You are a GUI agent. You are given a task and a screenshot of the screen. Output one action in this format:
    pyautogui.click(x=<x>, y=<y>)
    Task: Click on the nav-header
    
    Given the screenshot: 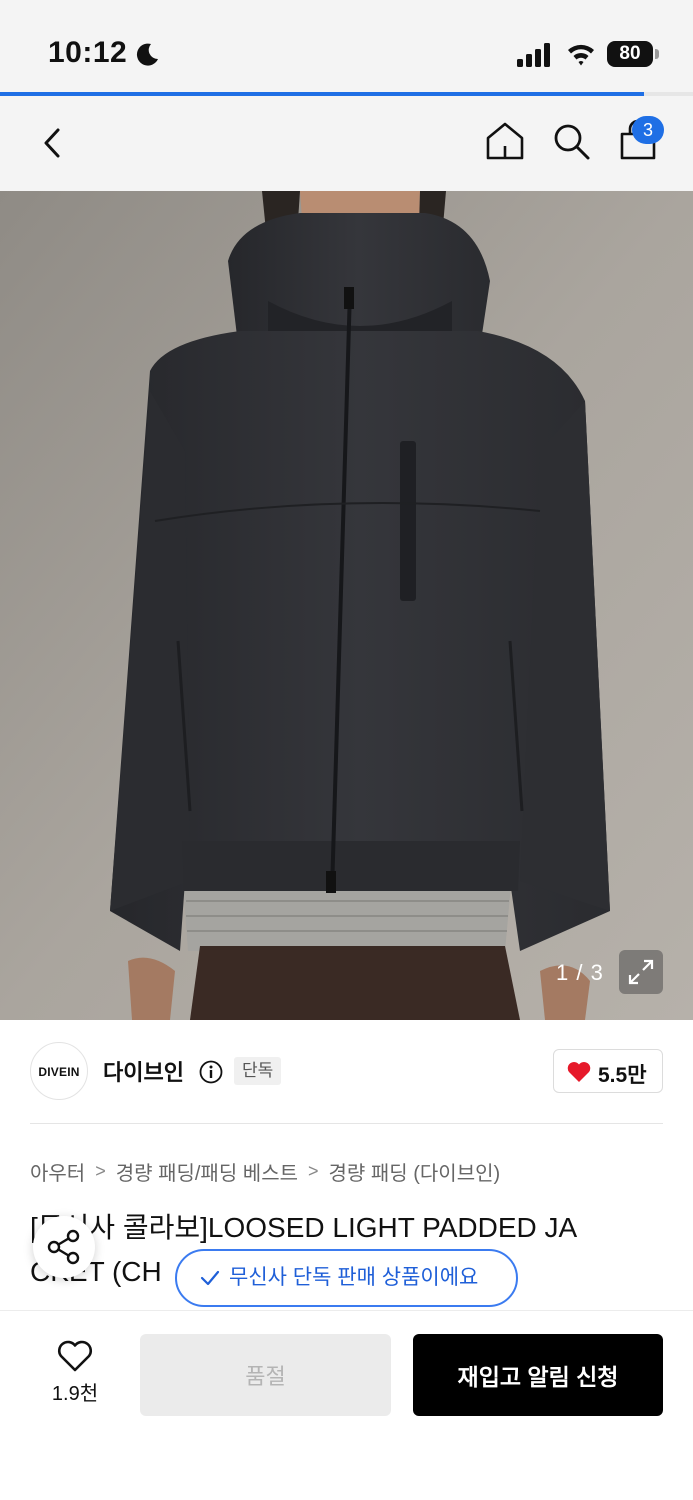 What is the action you would take?
    pyautogui.click(x=346, y=143)
    